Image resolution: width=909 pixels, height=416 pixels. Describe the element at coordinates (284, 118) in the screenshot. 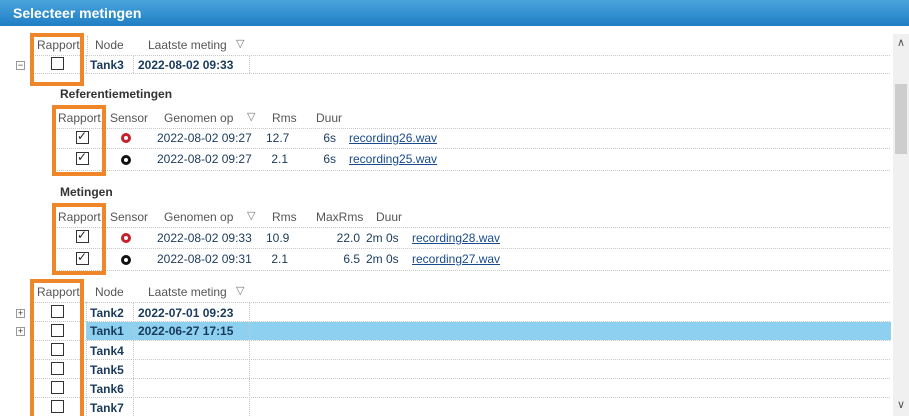

I see `ref-header-rms: Rms` at that location.